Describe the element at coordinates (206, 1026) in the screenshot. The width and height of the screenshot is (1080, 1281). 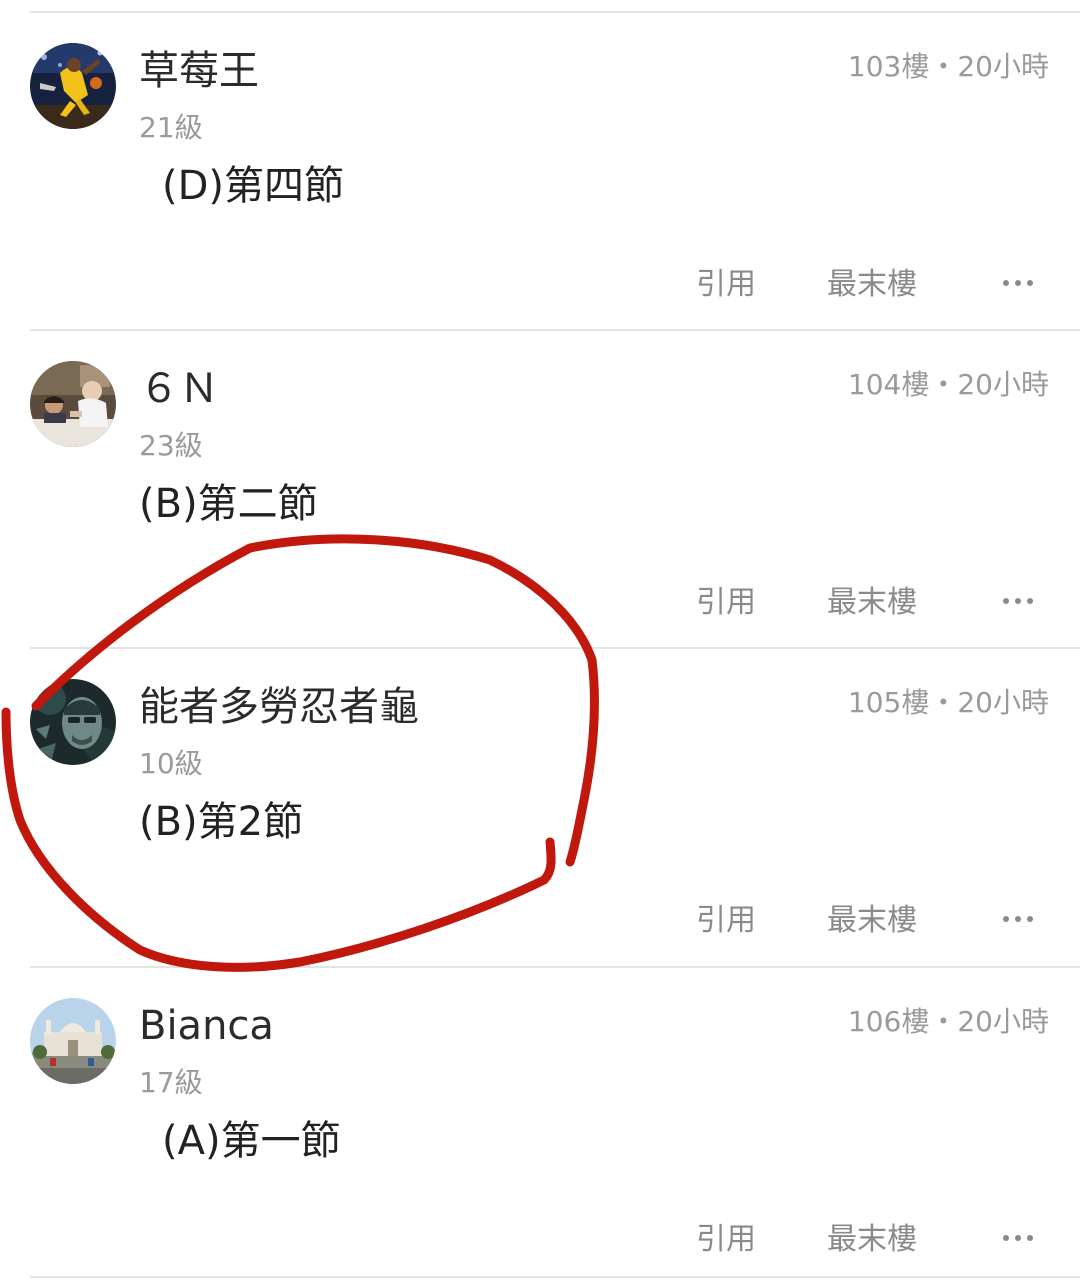
I see `username: Bianca` at that location.